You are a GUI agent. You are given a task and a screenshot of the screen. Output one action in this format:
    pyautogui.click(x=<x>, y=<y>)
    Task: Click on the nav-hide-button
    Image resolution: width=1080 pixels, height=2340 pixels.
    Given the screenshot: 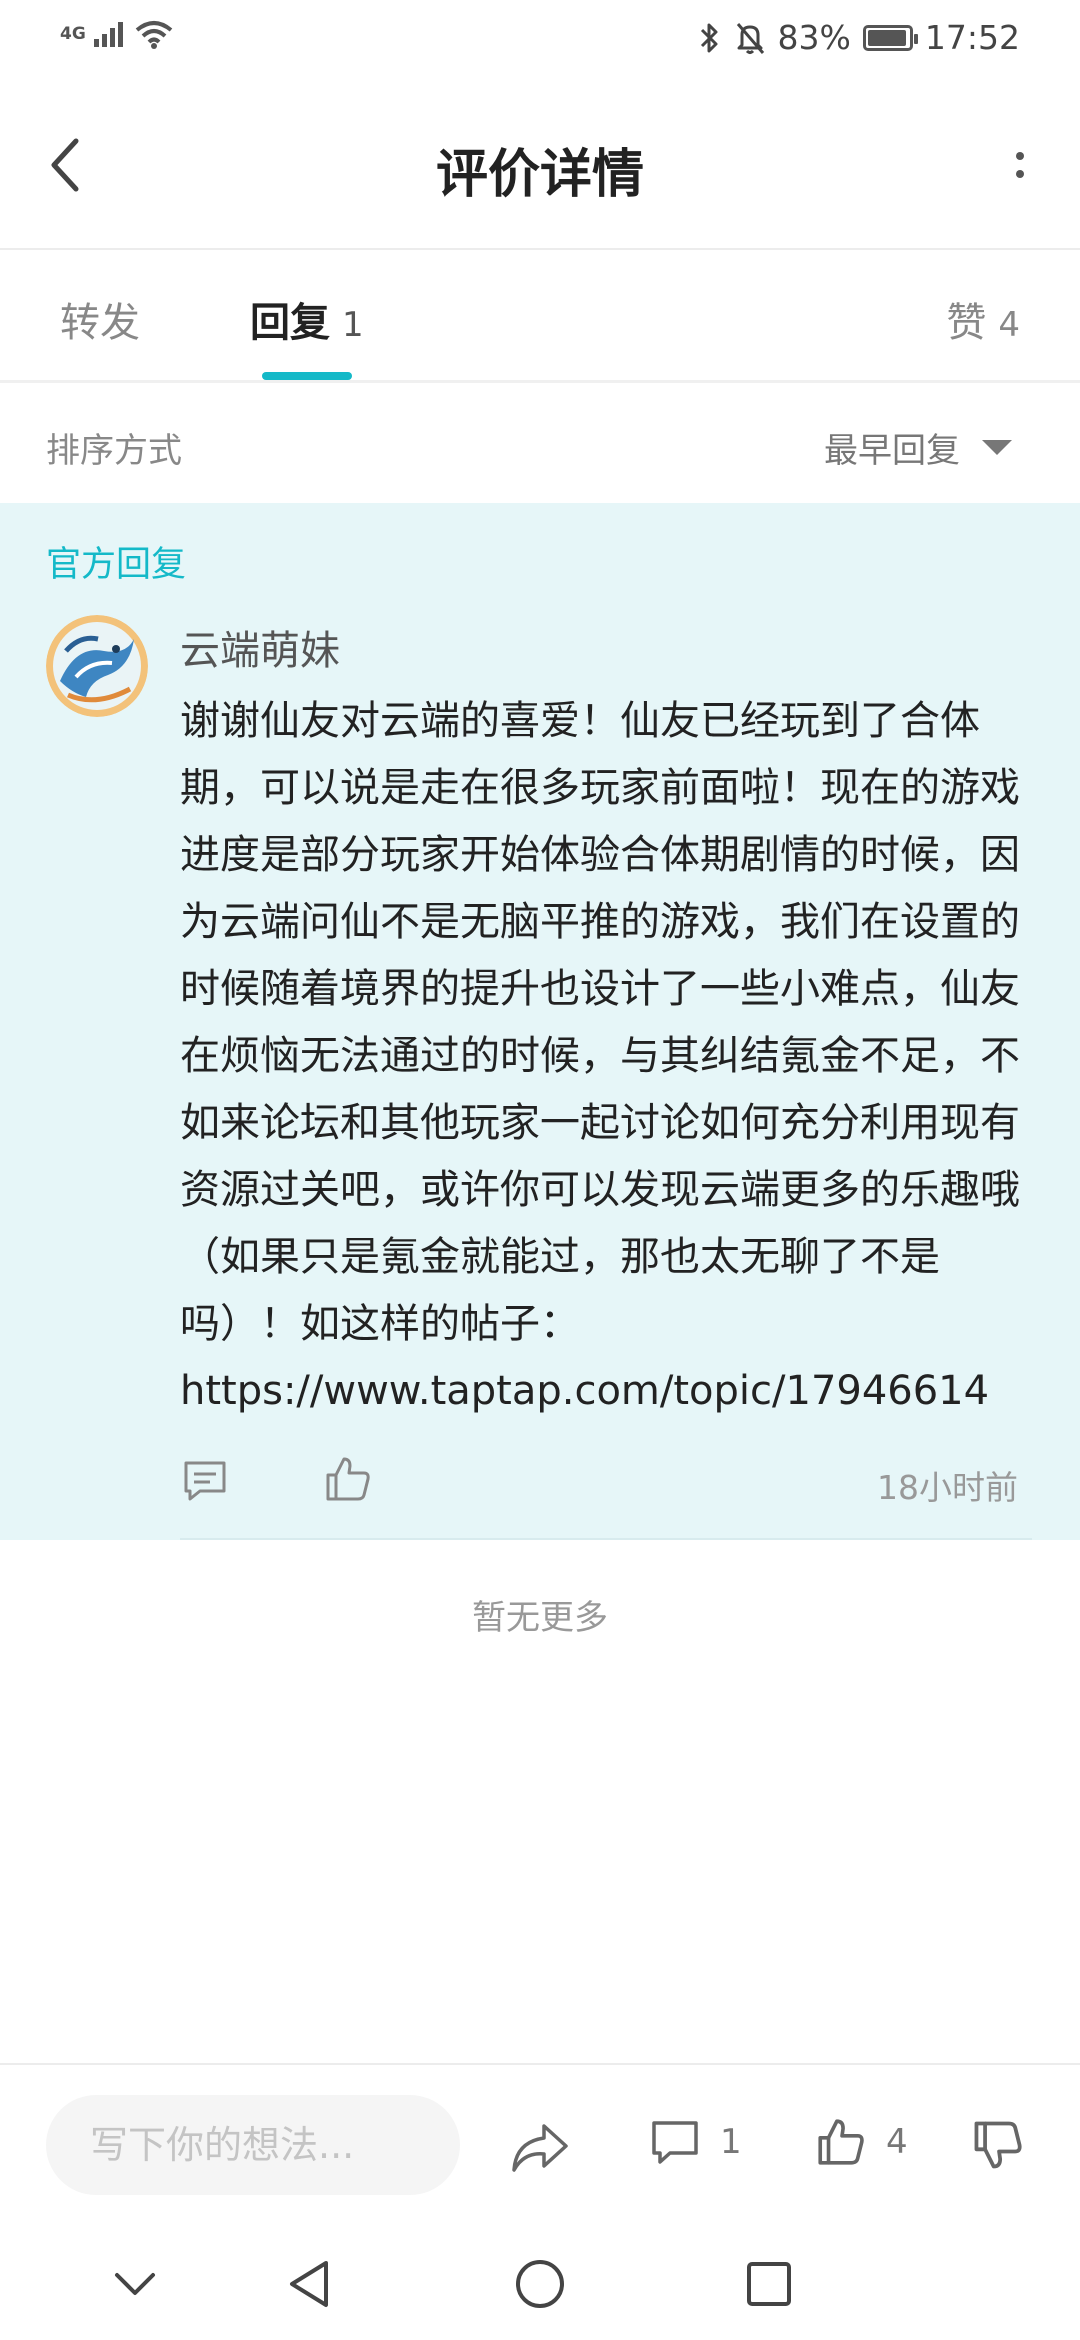 What is the action you would take?
    pyautogui.click(x=135, y=2284)
    